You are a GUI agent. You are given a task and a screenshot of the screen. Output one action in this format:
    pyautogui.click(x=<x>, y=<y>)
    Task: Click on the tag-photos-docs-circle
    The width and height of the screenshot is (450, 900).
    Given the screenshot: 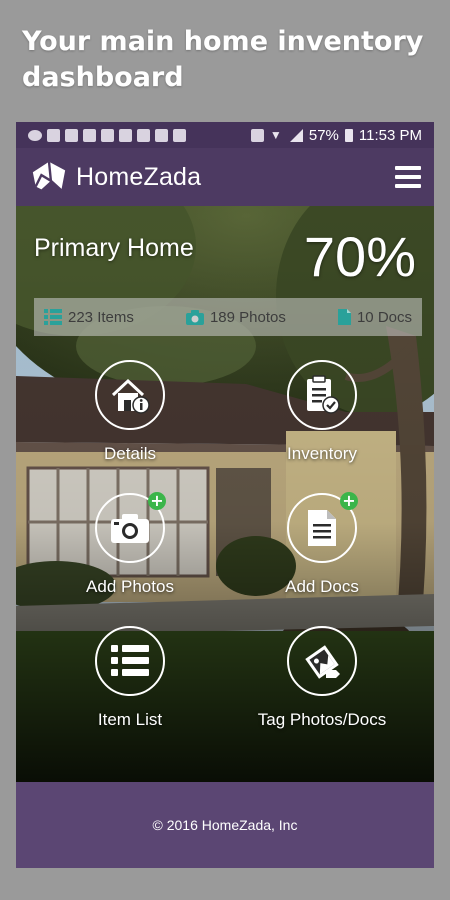 What is the action you would take?
    pyautogui.click(x=322, y=661)
    